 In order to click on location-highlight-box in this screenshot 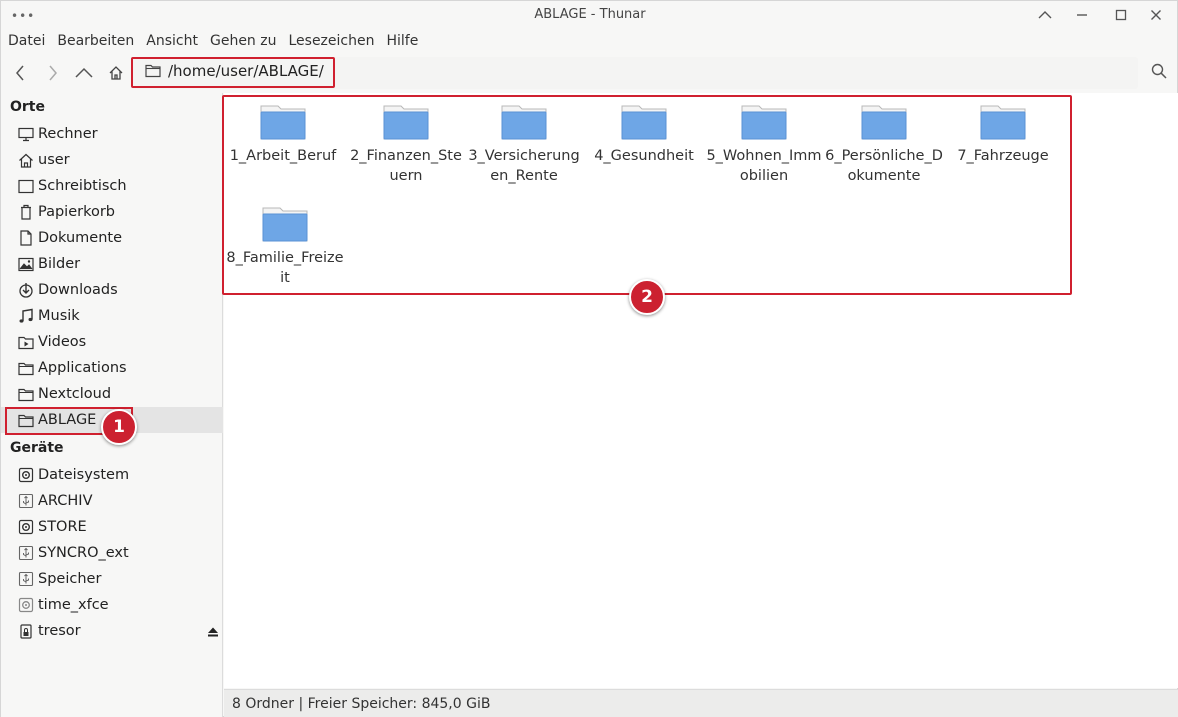, I will do `click(233, 72)`.